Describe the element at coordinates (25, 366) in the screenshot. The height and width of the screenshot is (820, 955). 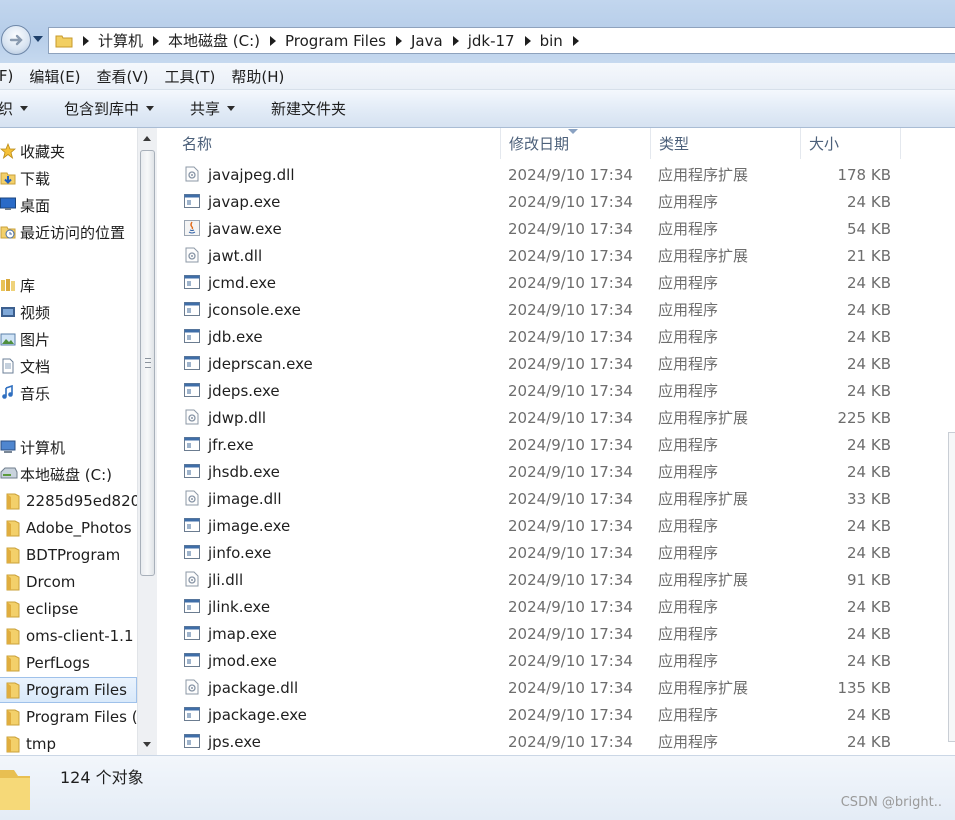
I see `nav-library-item: 文档` at that location.